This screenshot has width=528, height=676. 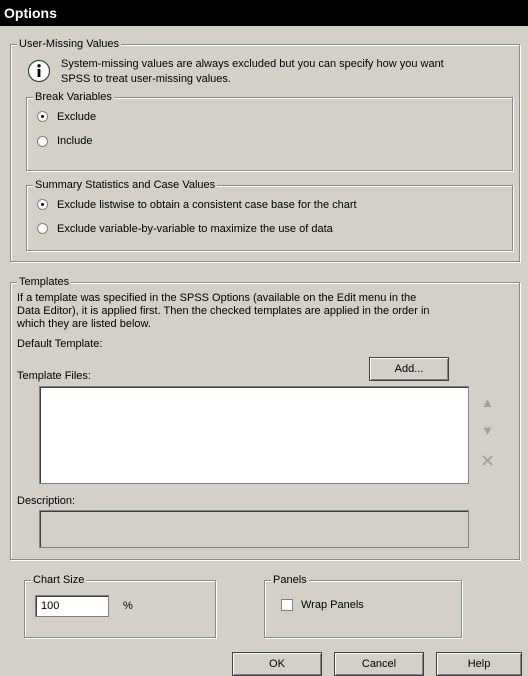 I want to click on chart-size-input: 100, so click(x=72, y=606).